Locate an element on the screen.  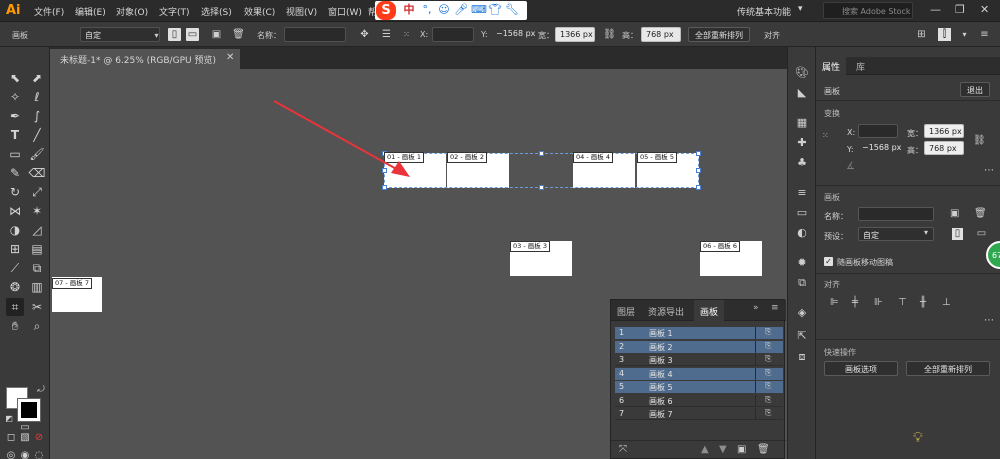
lightbulb-icon: 💡︎ is located at coordinates (922, 439).